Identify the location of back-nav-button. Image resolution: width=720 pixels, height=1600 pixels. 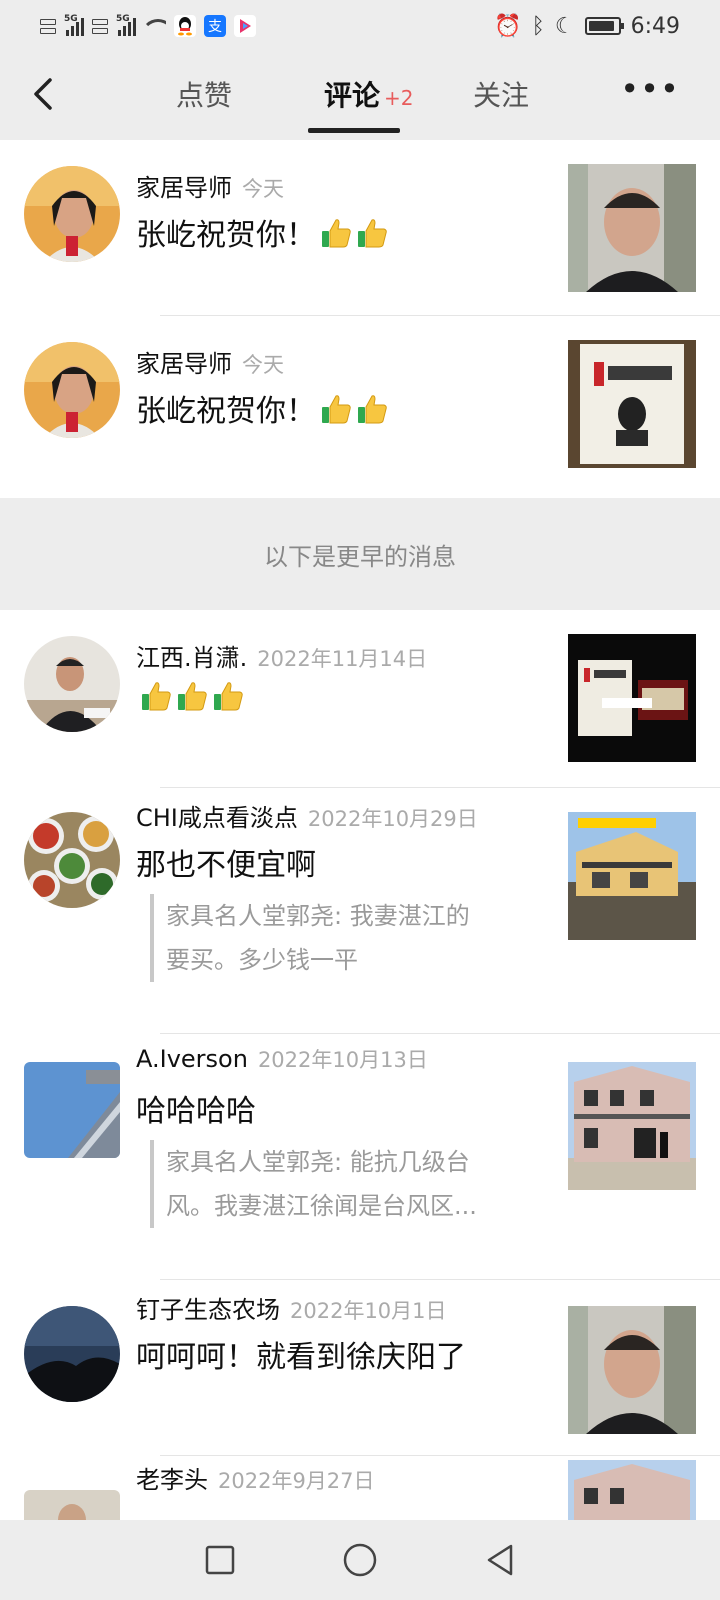
(500, 1560).